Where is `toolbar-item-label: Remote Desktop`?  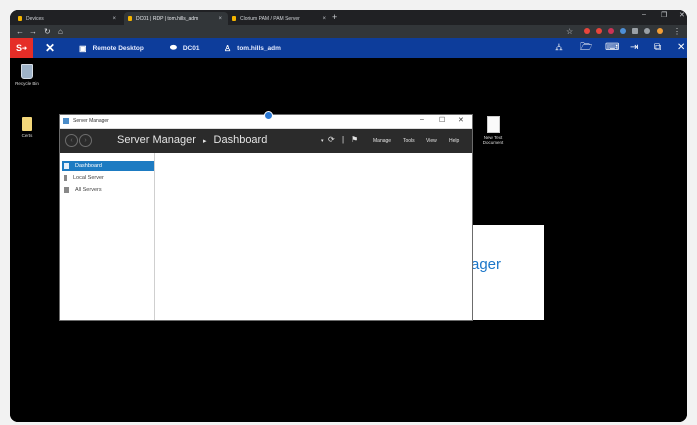 toolbar-item-label: Remote Desktop is located at coordinates (118, 48).